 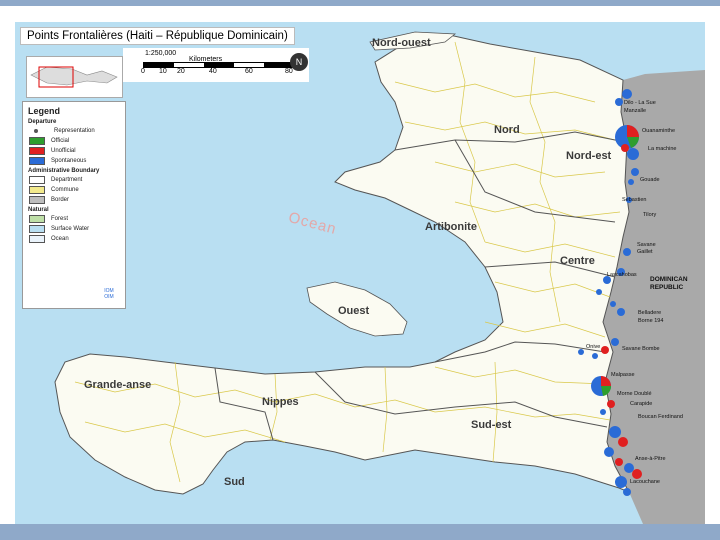 I want to click on scale-ratio: 1:250,000, so click(x=161, y=53).